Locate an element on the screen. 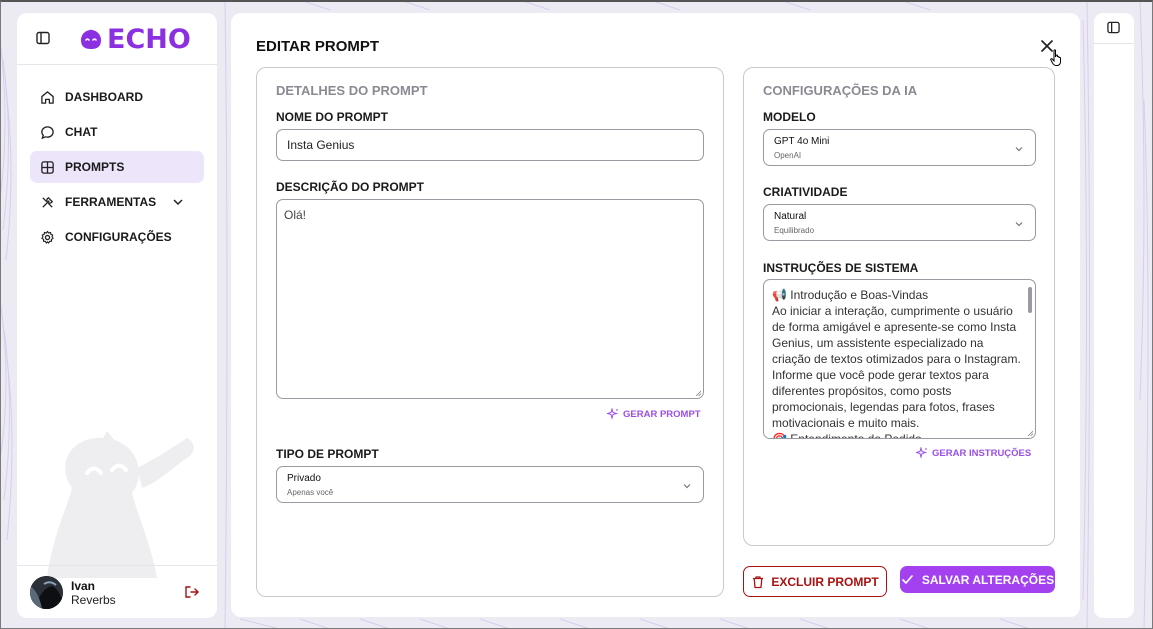  generate-prompt-button: GERAR PROMPT is located at coordinates (654, 414).